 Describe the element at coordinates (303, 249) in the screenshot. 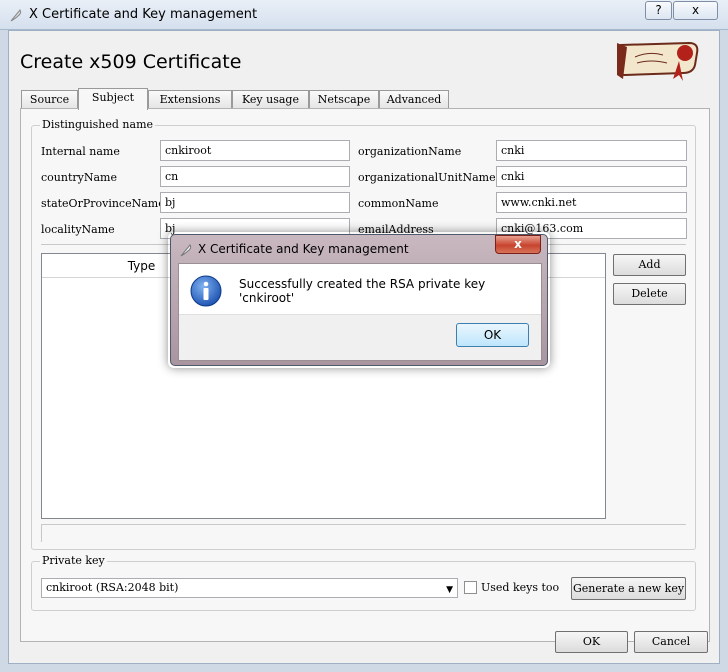

I see `dialog-title: X Certificate and Key management` at that location.